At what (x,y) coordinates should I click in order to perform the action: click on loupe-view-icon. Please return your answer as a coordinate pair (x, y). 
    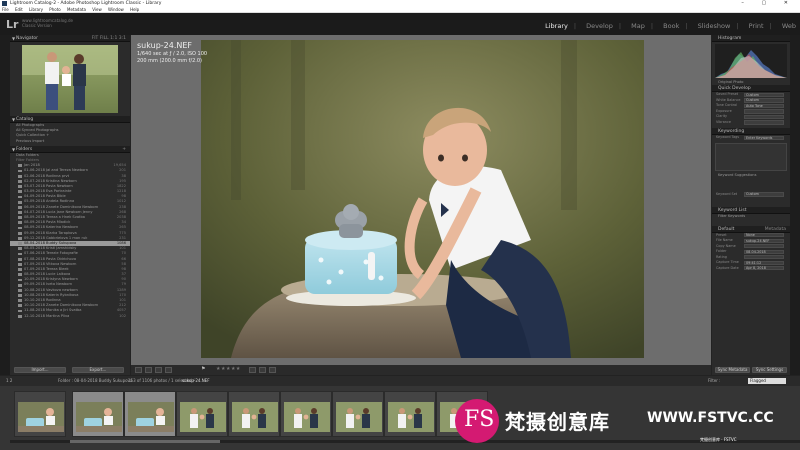
    Looking at the image, I should click on (148, 370).